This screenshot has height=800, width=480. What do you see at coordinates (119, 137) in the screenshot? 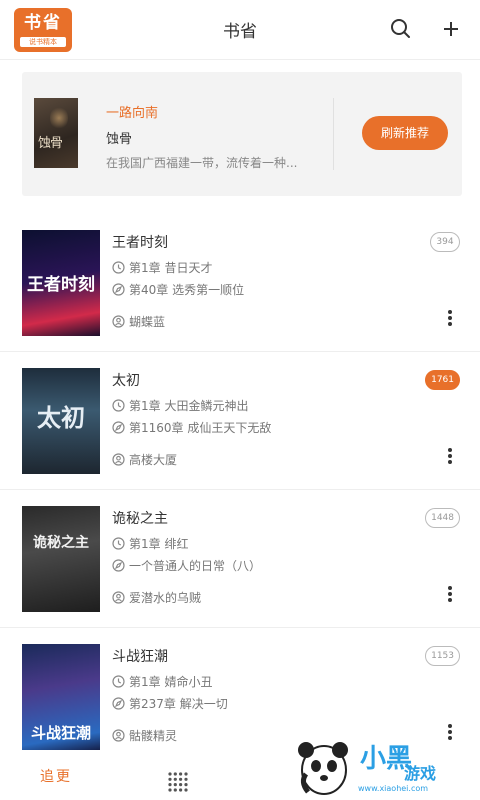
I see `recommend-book-name: 蚀骨` at bounding box center [119, 137].